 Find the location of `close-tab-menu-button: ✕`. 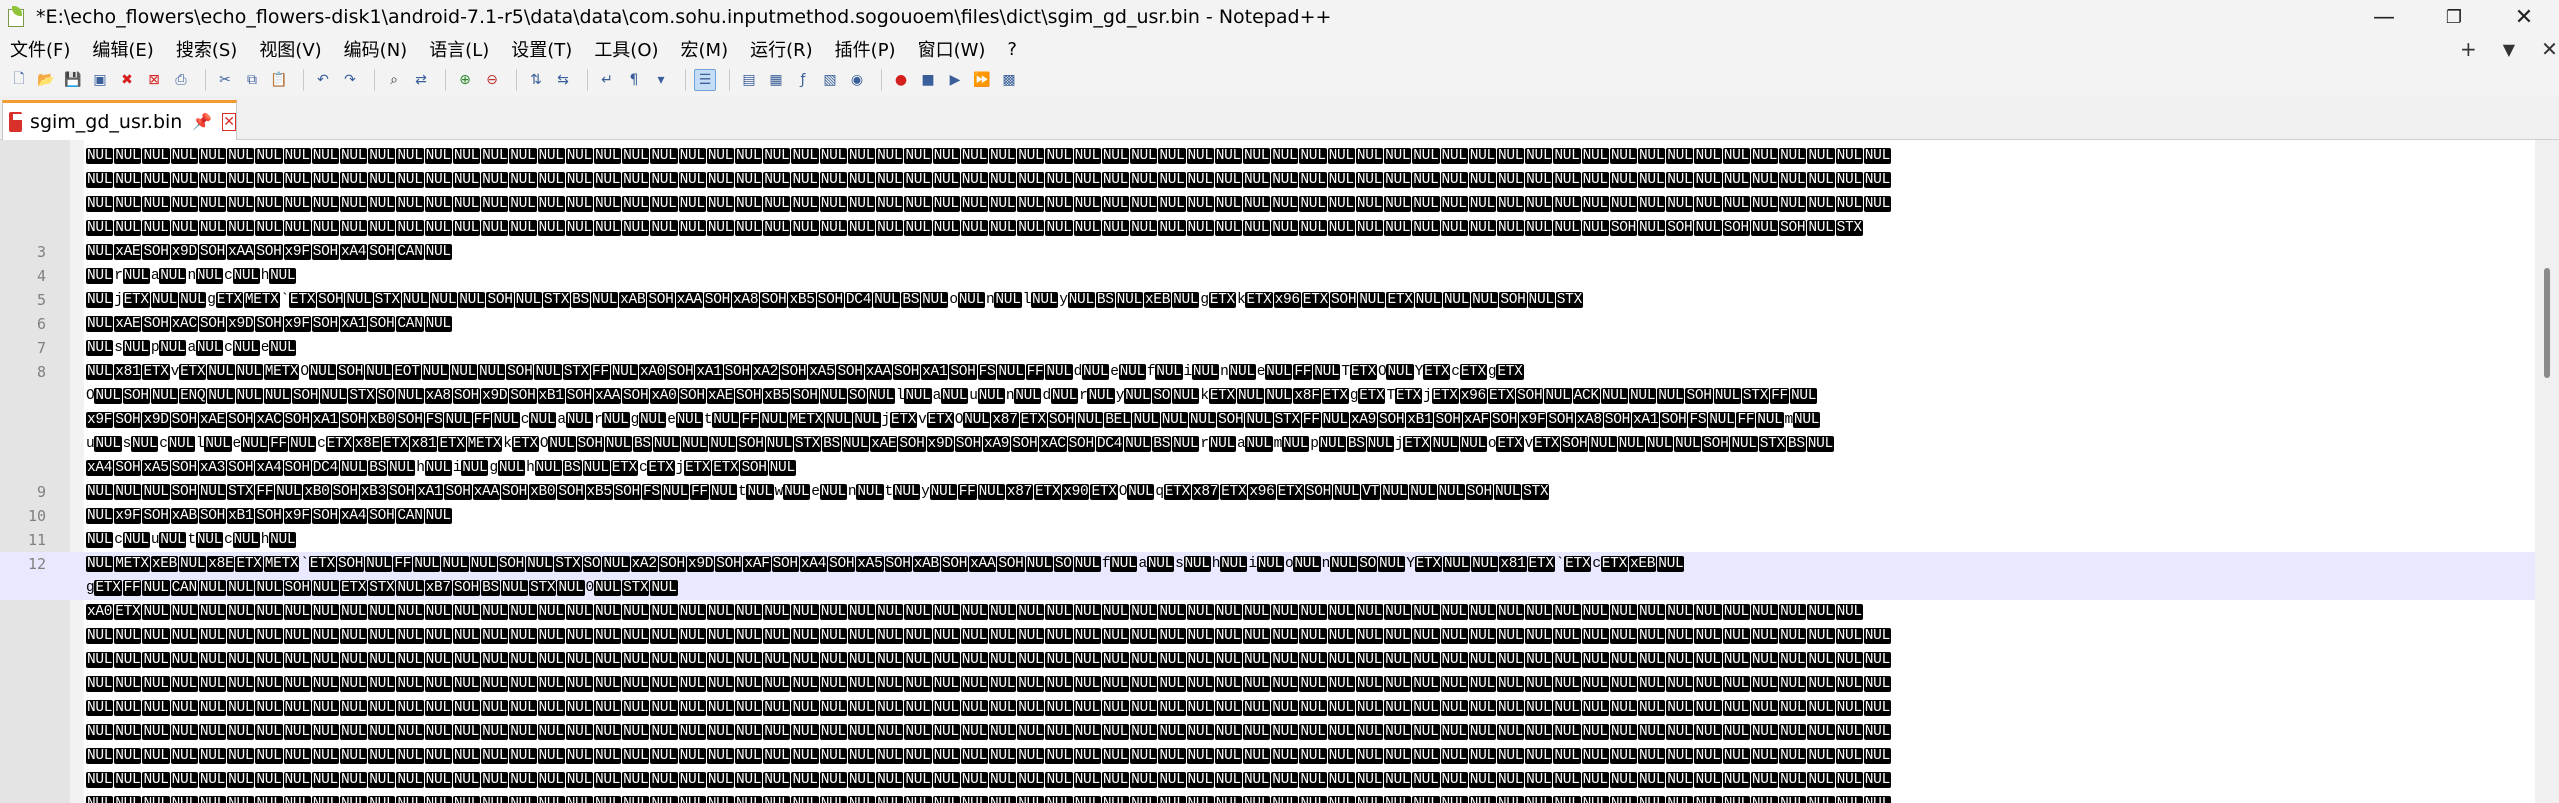

close-tab-menu-button: ✕ is located at coordinates (2549, 49).